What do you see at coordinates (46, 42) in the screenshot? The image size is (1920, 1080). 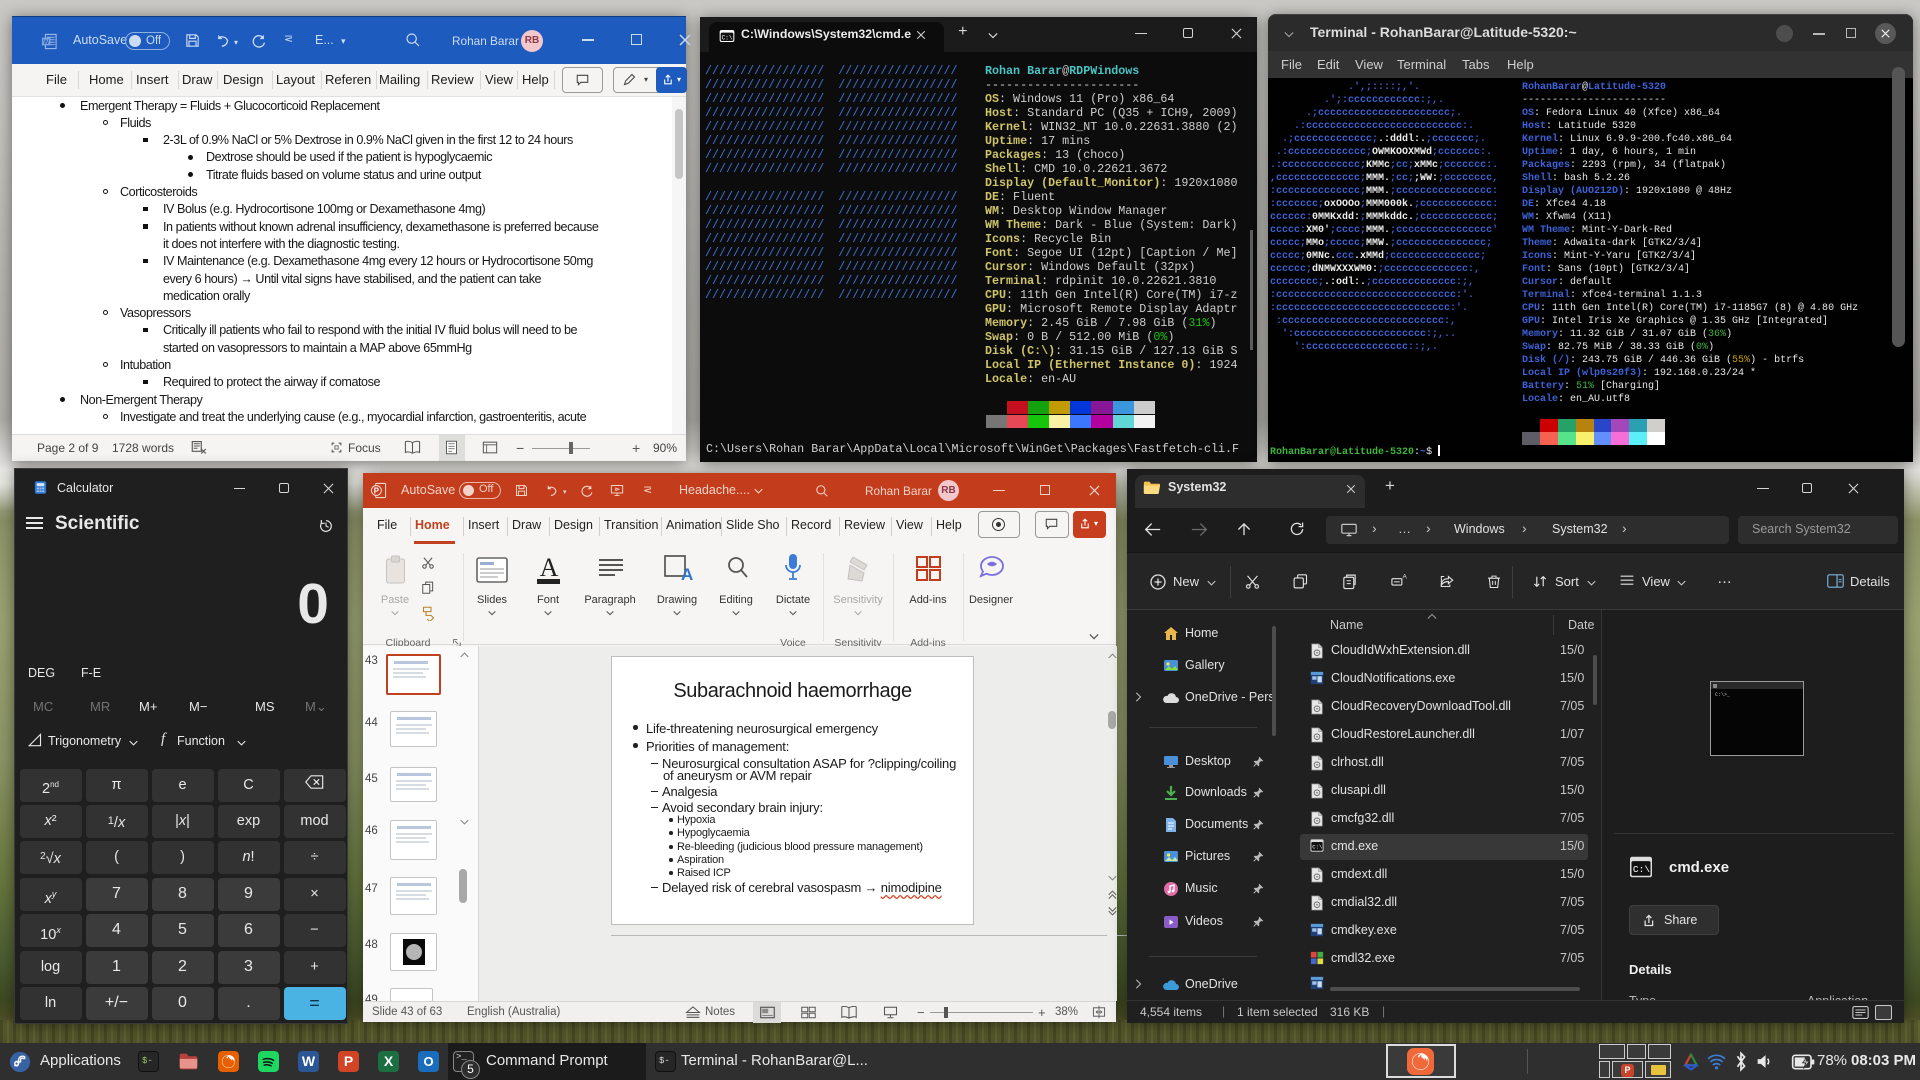 I see `svg-text: W` at bounding box center [46, 42].